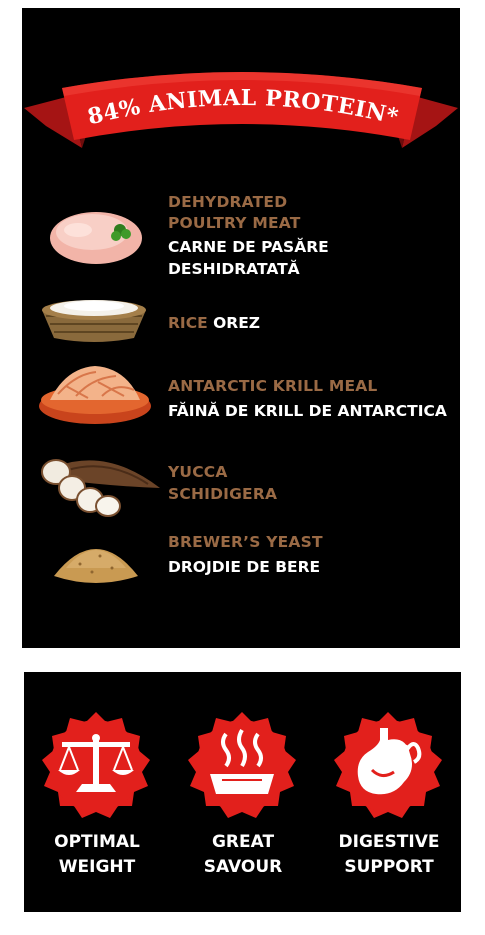 The height and width of the screenshot is (935, 485). I want to click on ingredient-yucca: YUCCA SCHIDIGERA, so click(241, 485).